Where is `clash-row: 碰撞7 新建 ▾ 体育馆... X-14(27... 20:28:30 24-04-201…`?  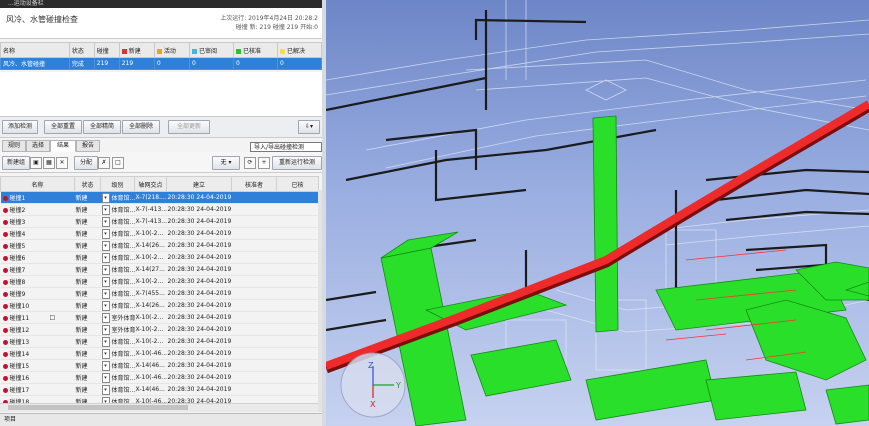
clash-row: 碰撞7 新建 ▾ 体育馆... X-14(27... 20:28:30 24-04-201… is located at coordinates (159, 269).